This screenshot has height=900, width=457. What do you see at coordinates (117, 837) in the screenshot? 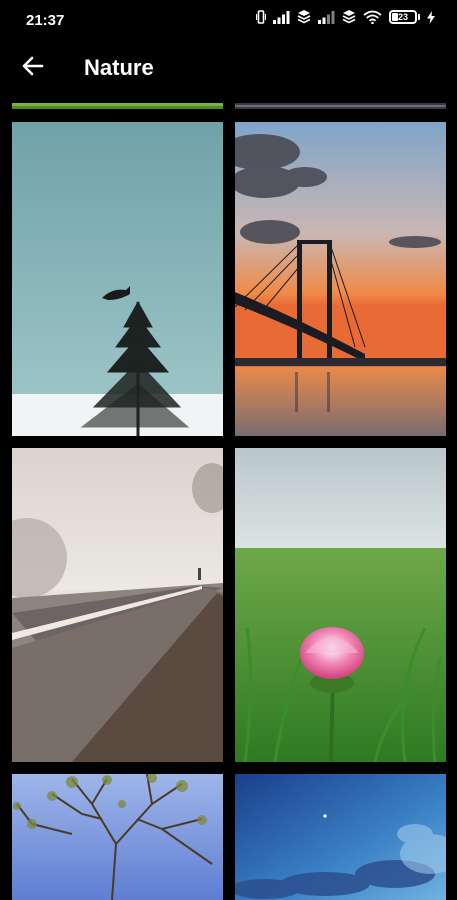
I see `gallery-image-bare-tree` at bounding box center [117, 837].